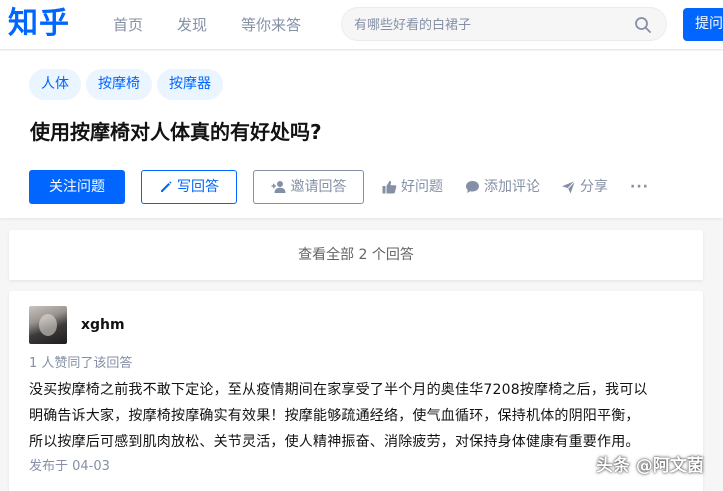 This screenshot has height=491, width=723. Describe the element at coordinates (594, 187) in the screenshot. I see `share-label: 分享` at that location.